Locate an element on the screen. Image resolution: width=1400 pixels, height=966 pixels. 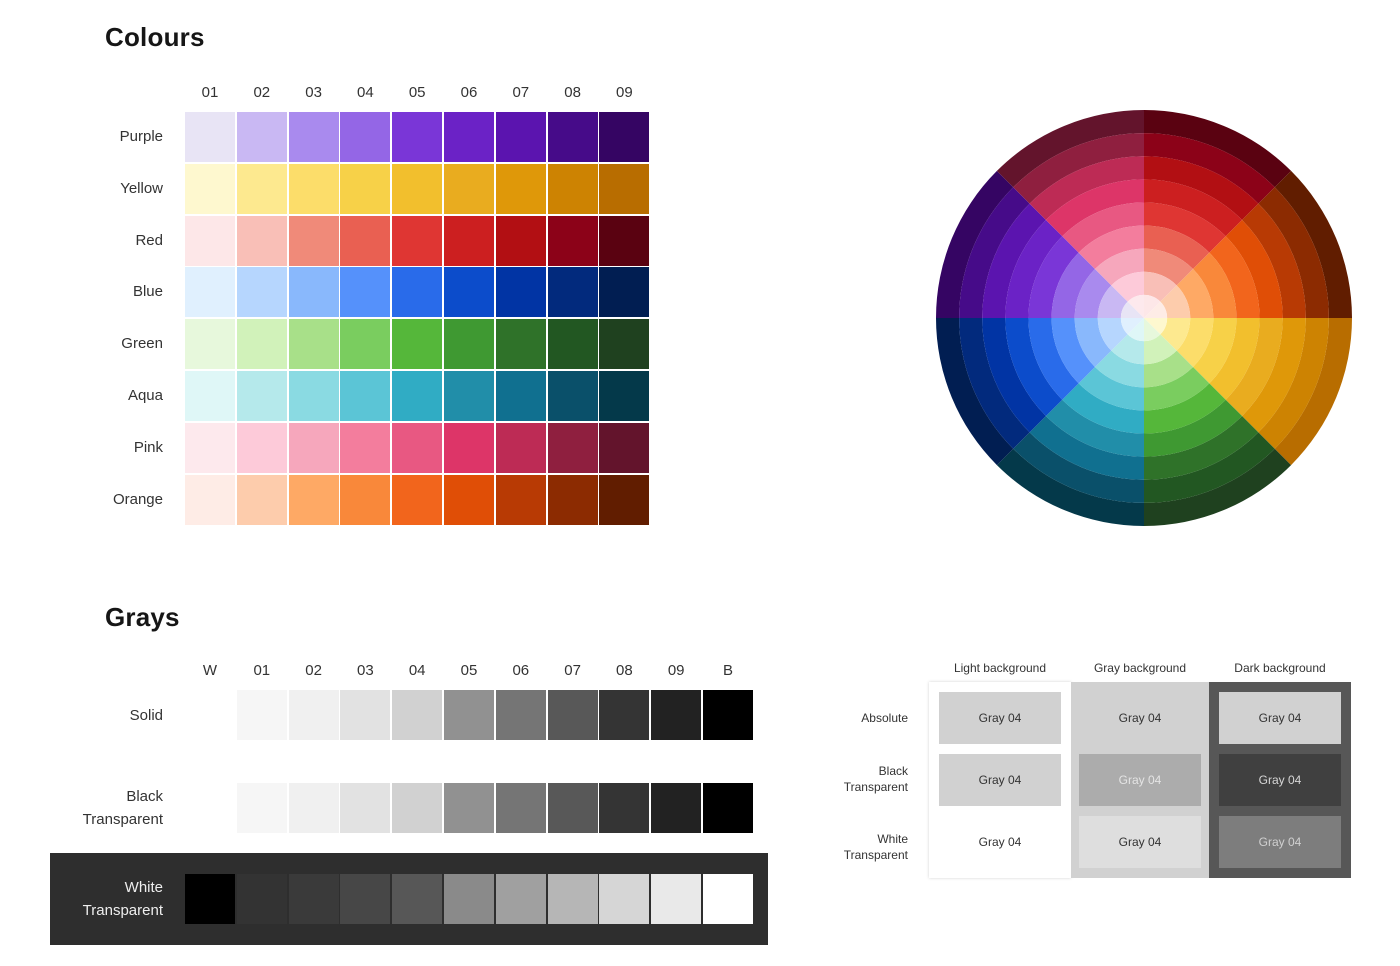
solid-swatch-B is located at coordinates (728, 715).